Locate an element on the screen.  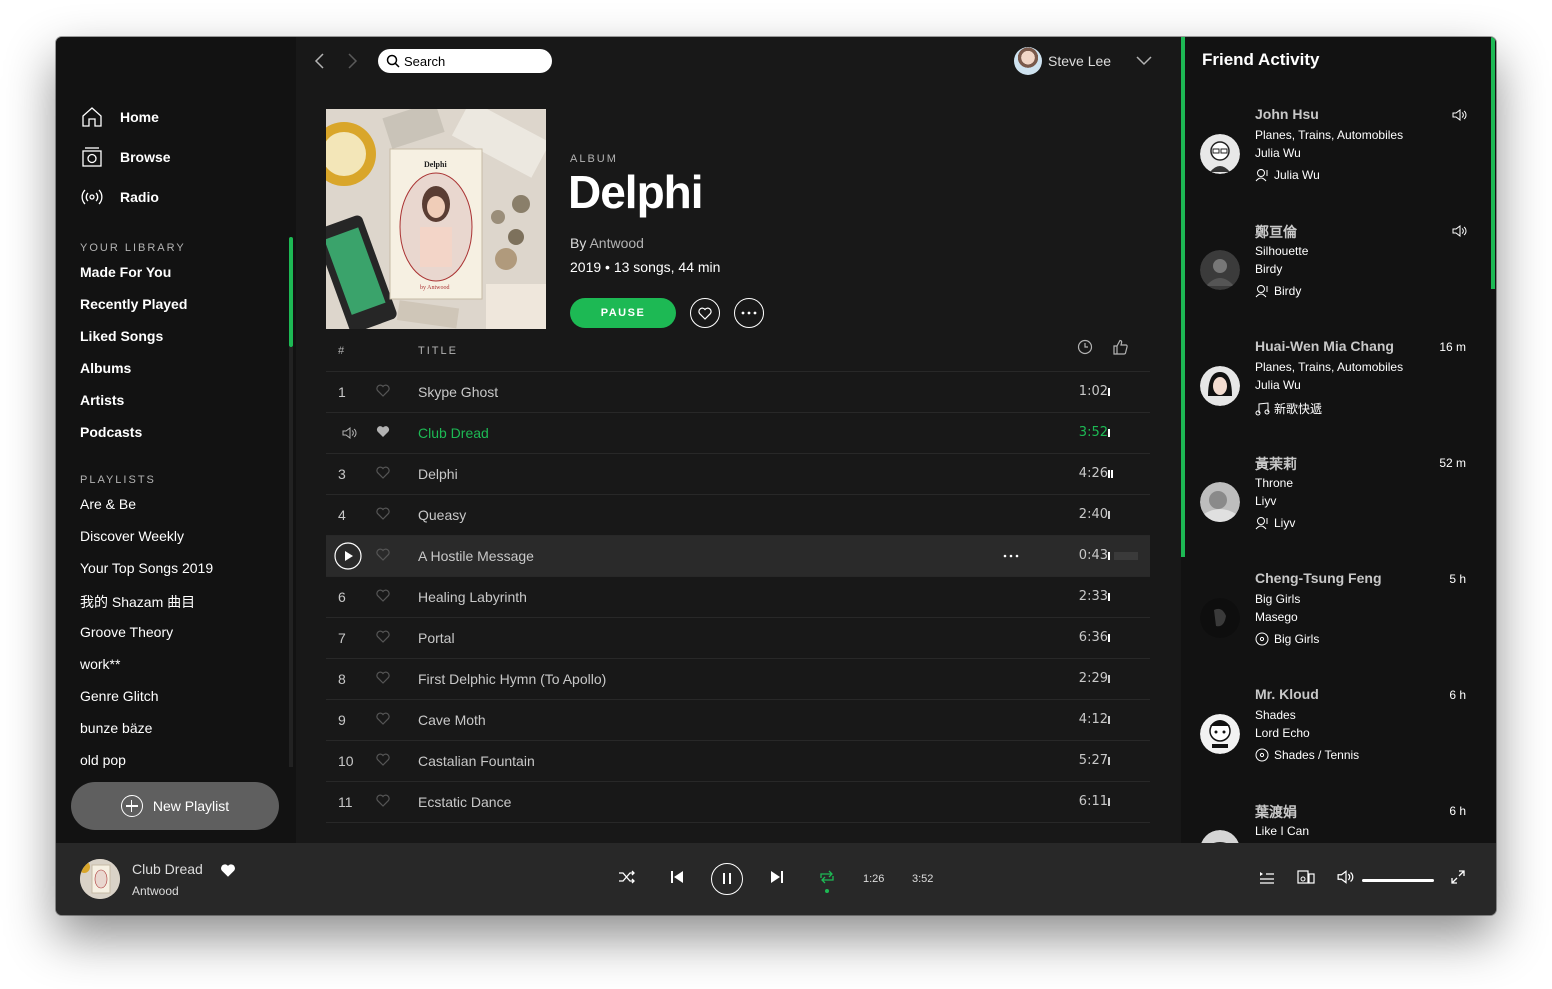
friend-context: Shades / Tennis is located at coordinates (1307, 755).